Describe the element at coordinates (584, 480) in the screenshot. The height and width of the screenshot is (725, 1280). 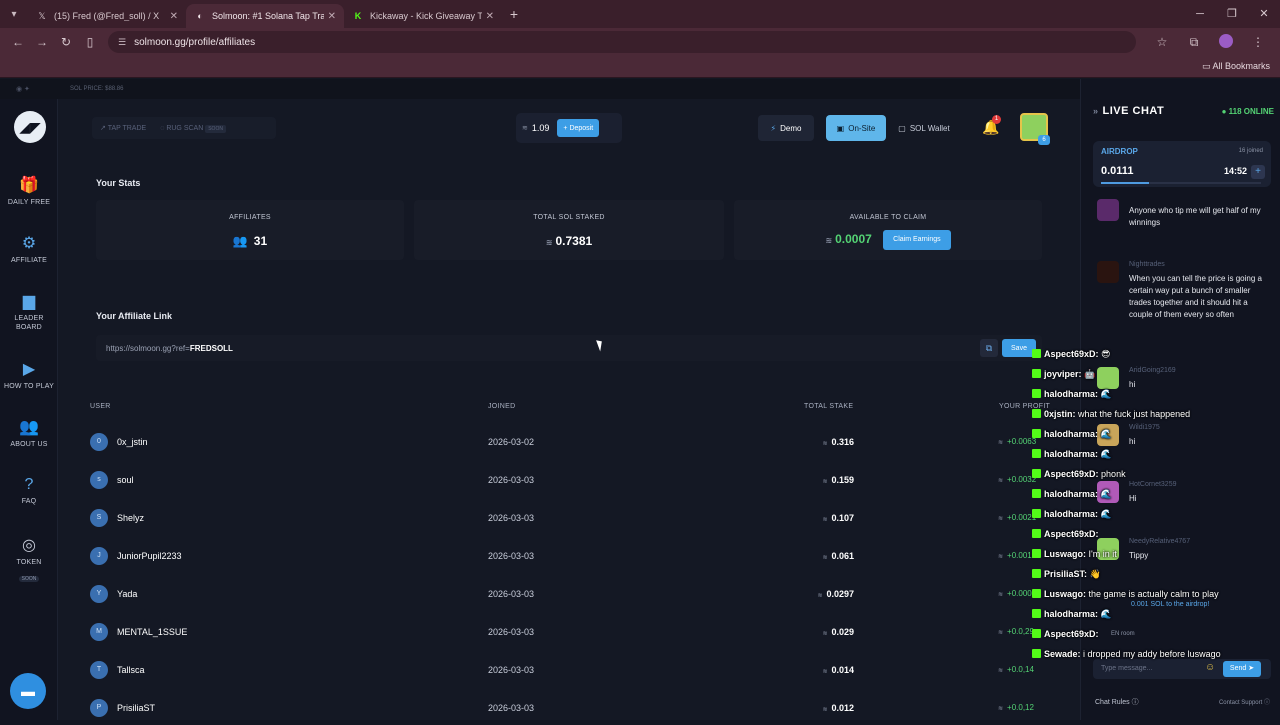
I see `table-row: s soul 2026-03-03 ≋ 0.159 ≋ +0.0032` at that location.